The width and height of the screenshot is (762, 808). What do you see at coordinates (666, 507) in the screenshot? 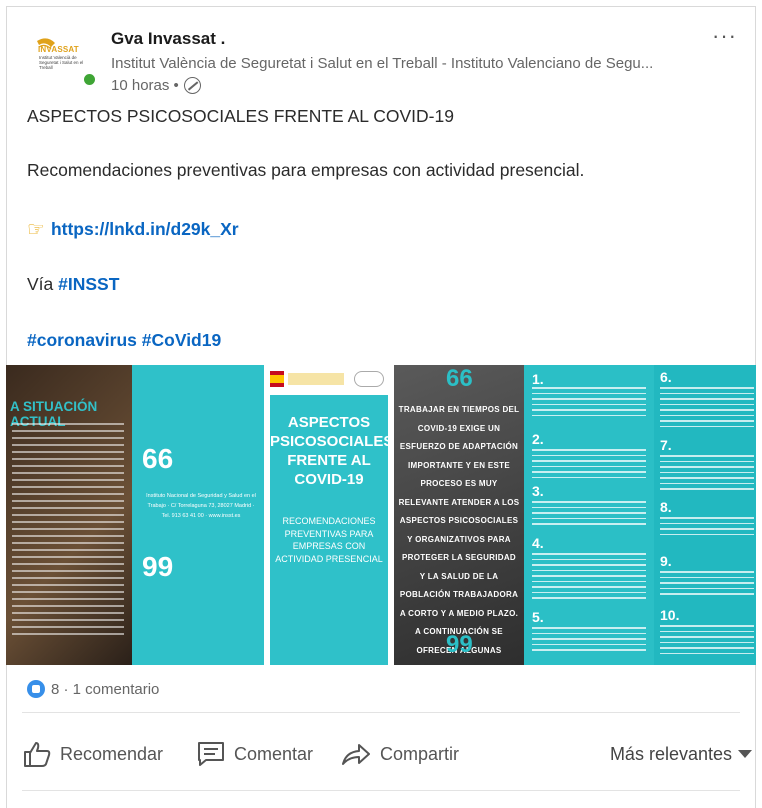
I see `rec-number: 8.` at bounding box center [666, 507].